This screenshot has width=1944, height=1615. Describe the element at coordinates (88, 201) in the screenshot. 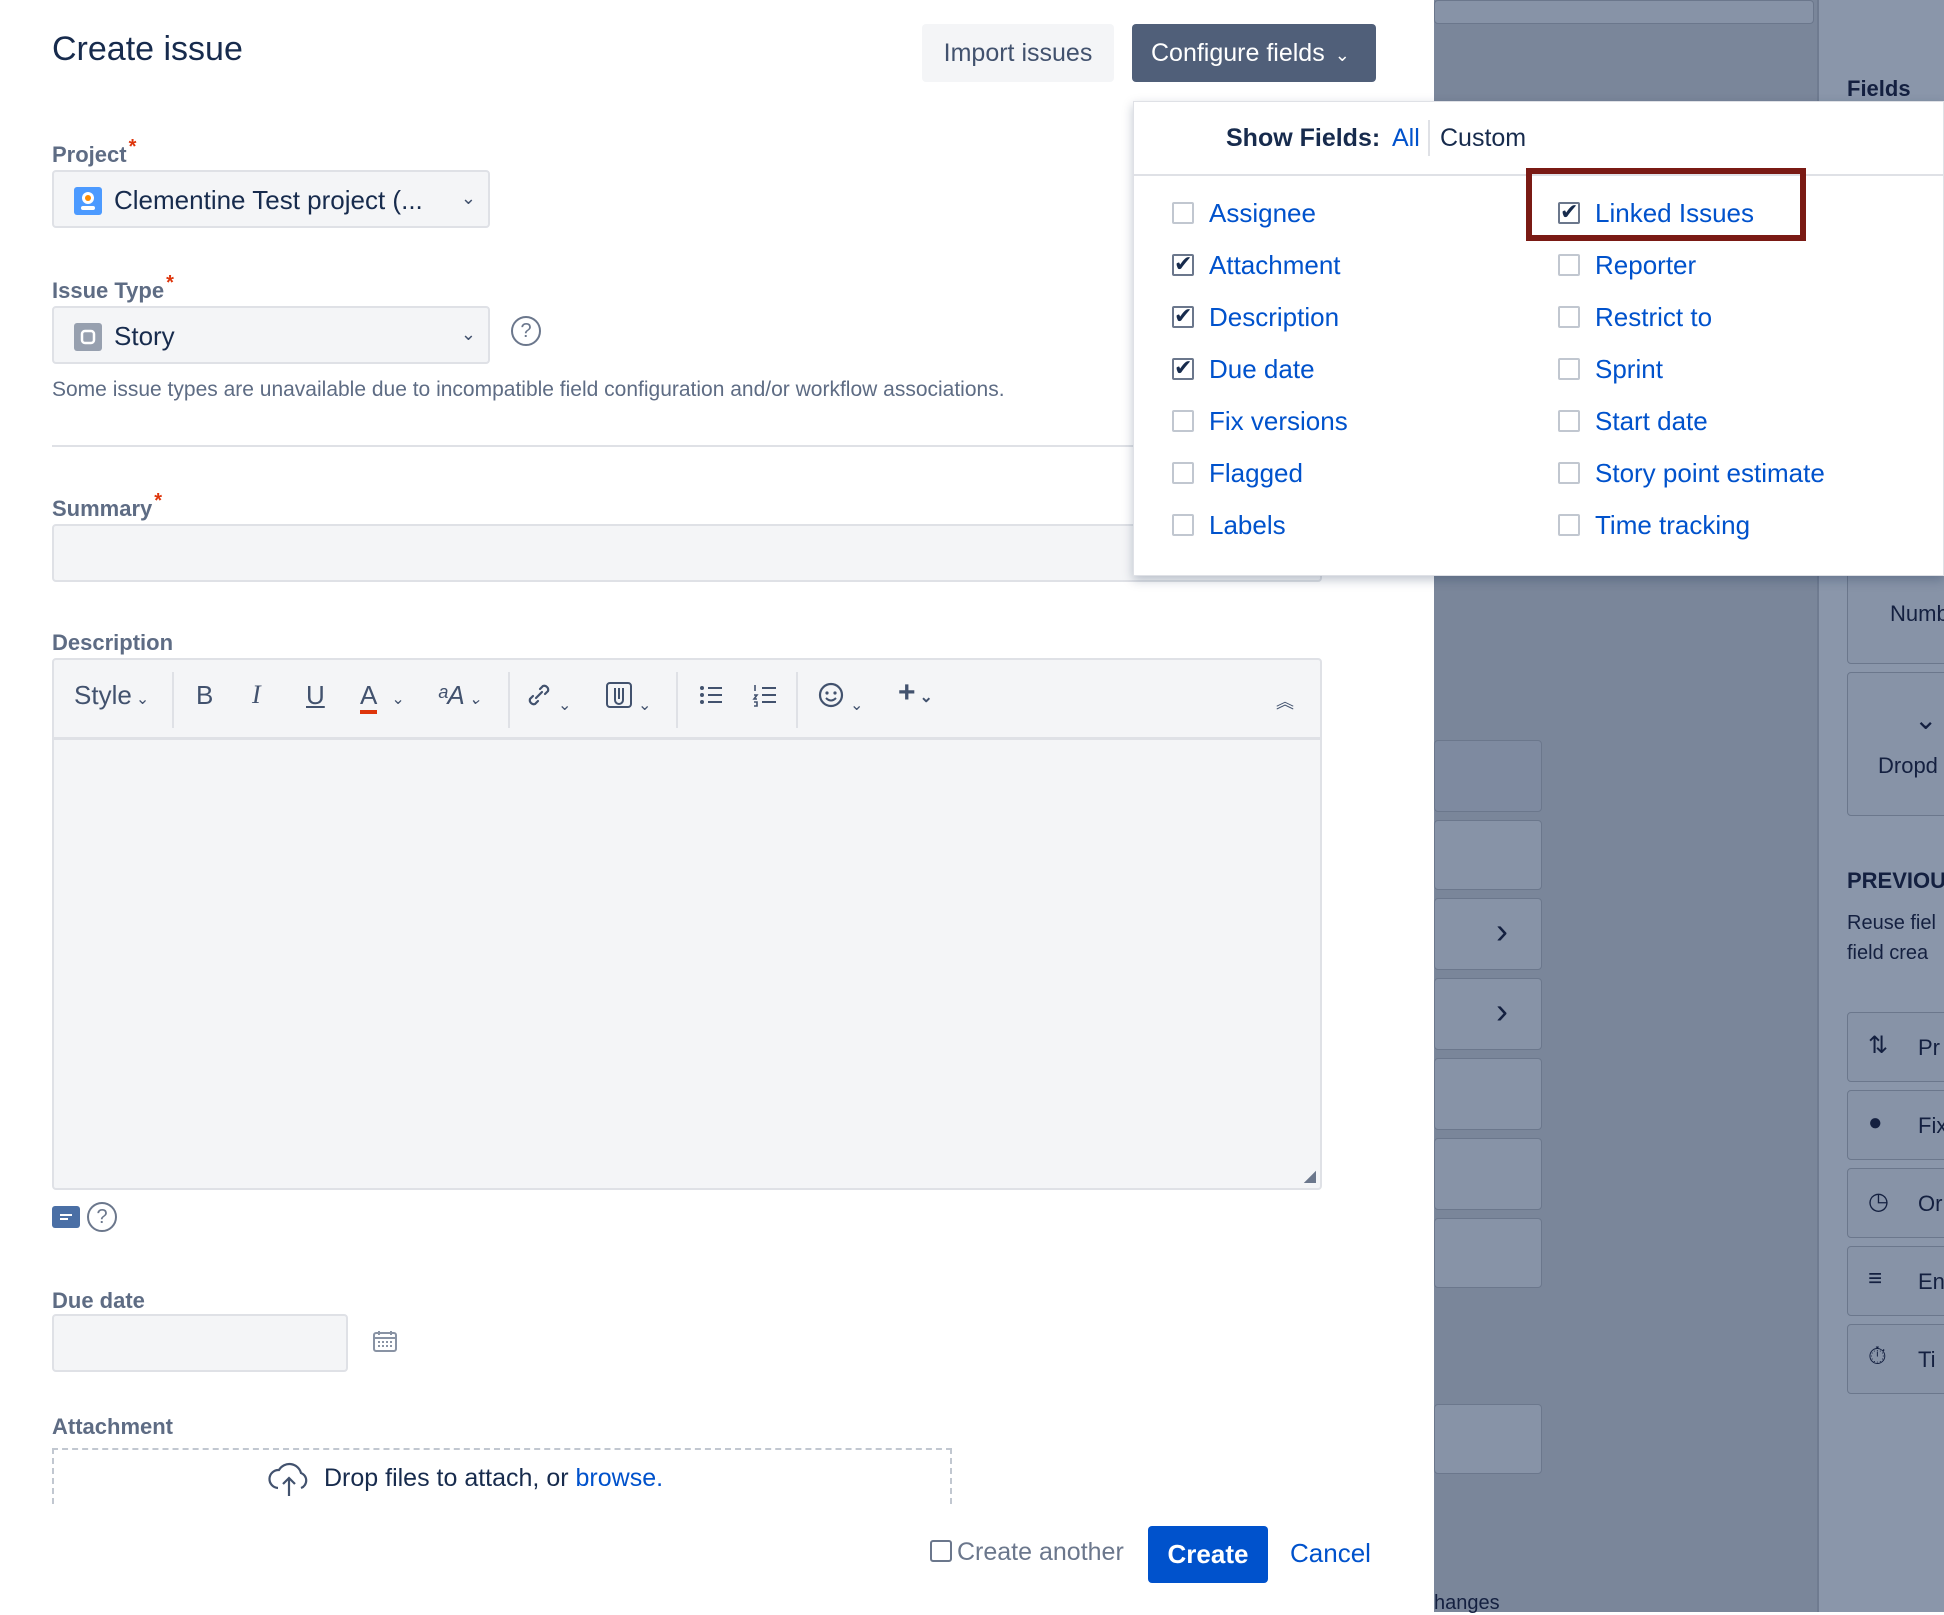

I see `project-avatar-icon` at that location.